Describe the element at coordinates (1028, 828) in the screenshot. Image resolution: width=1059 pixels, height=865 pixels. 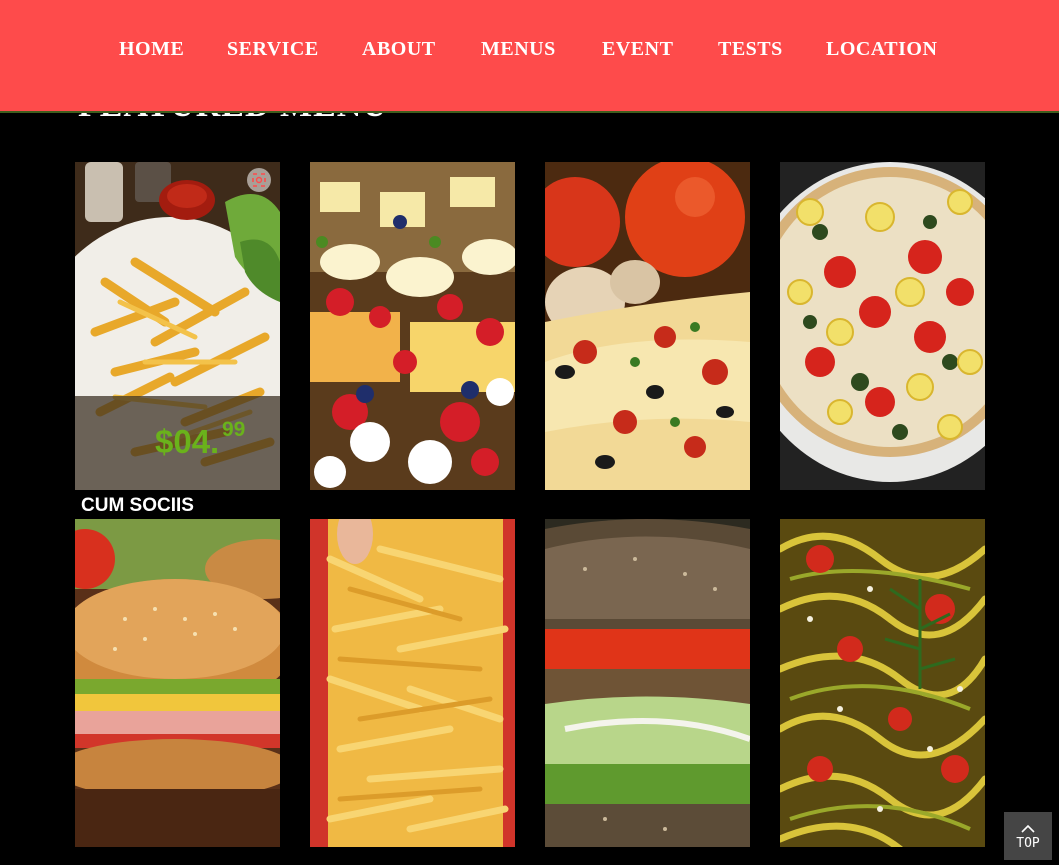
I see `chevron-up-icon` at that location.